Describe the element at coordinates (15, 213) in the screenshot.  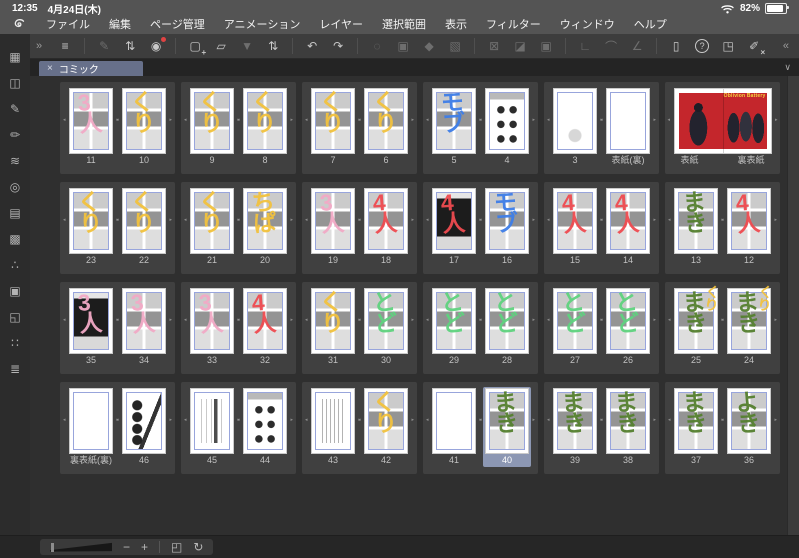
I see `palette-timeline-icon: ▤` at that location.